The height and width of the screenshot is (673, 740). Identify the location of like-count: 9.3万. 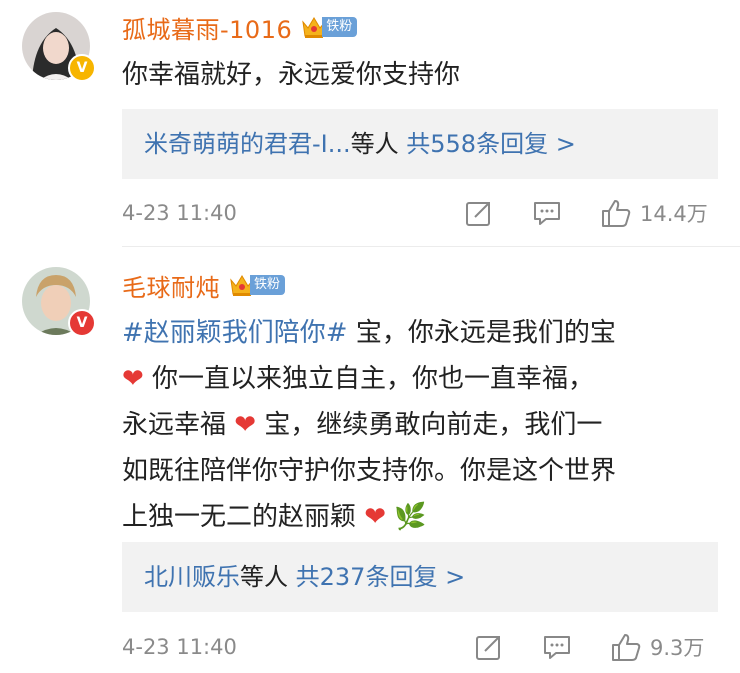
(677, 648).